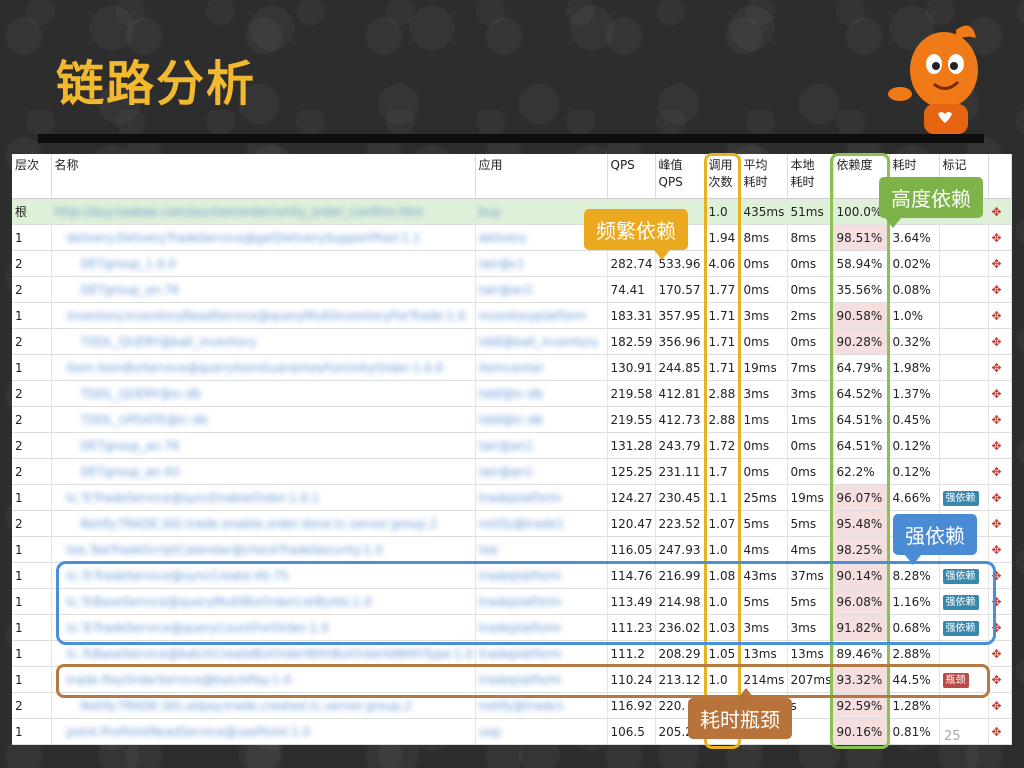 Image resolution: width=1024 pixels, height=768 pixels. Describe the element at coordinates (141, 394) in the screenshot. I see `service-link: TDDL_QUERY@ic-db` at that location.